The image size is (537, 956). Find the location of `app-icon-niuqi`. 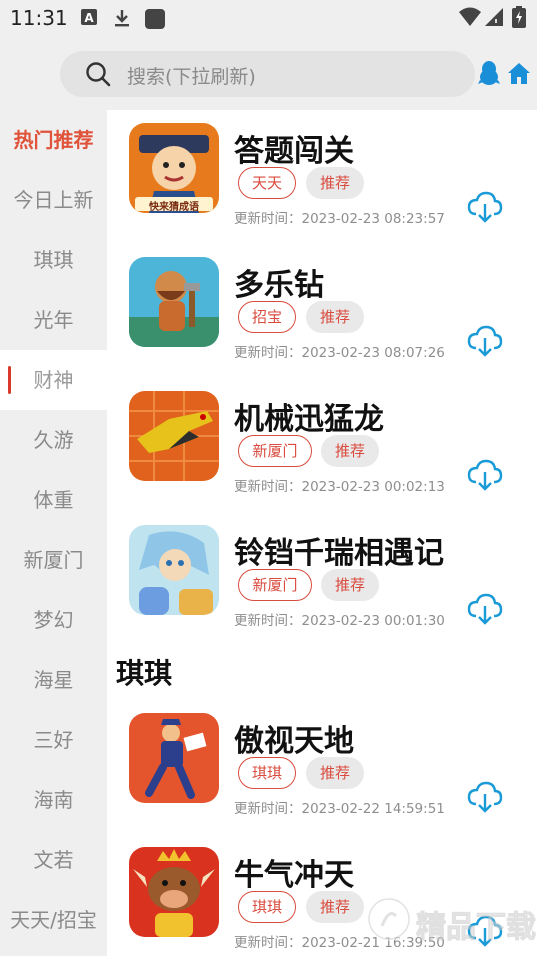

app-icon-niuqi is located at coordinates (174, 892).